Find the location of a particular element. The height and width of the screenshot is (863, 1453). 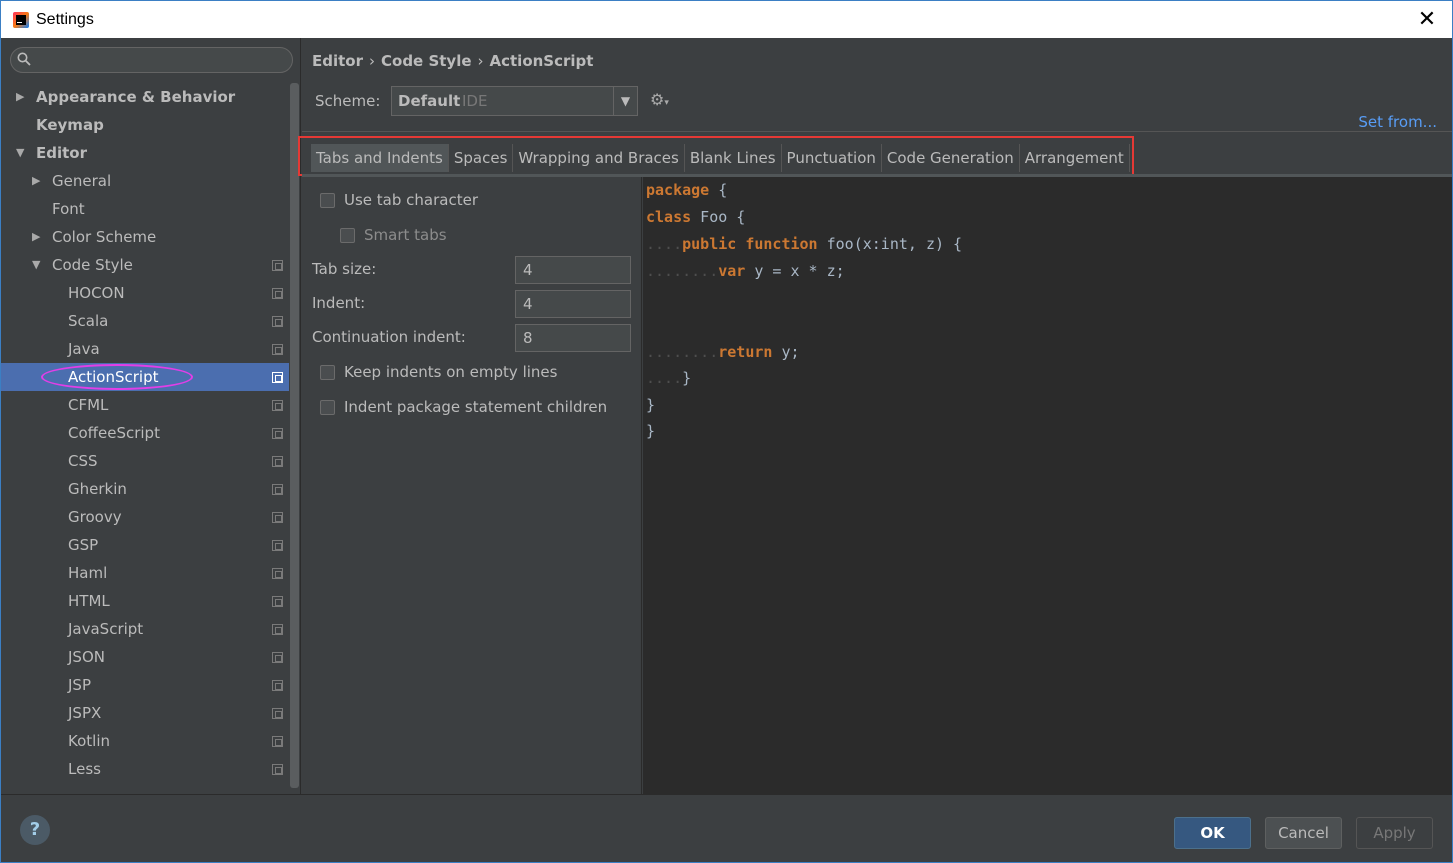

tree-scrollbar is located at coordinates (295, 438).